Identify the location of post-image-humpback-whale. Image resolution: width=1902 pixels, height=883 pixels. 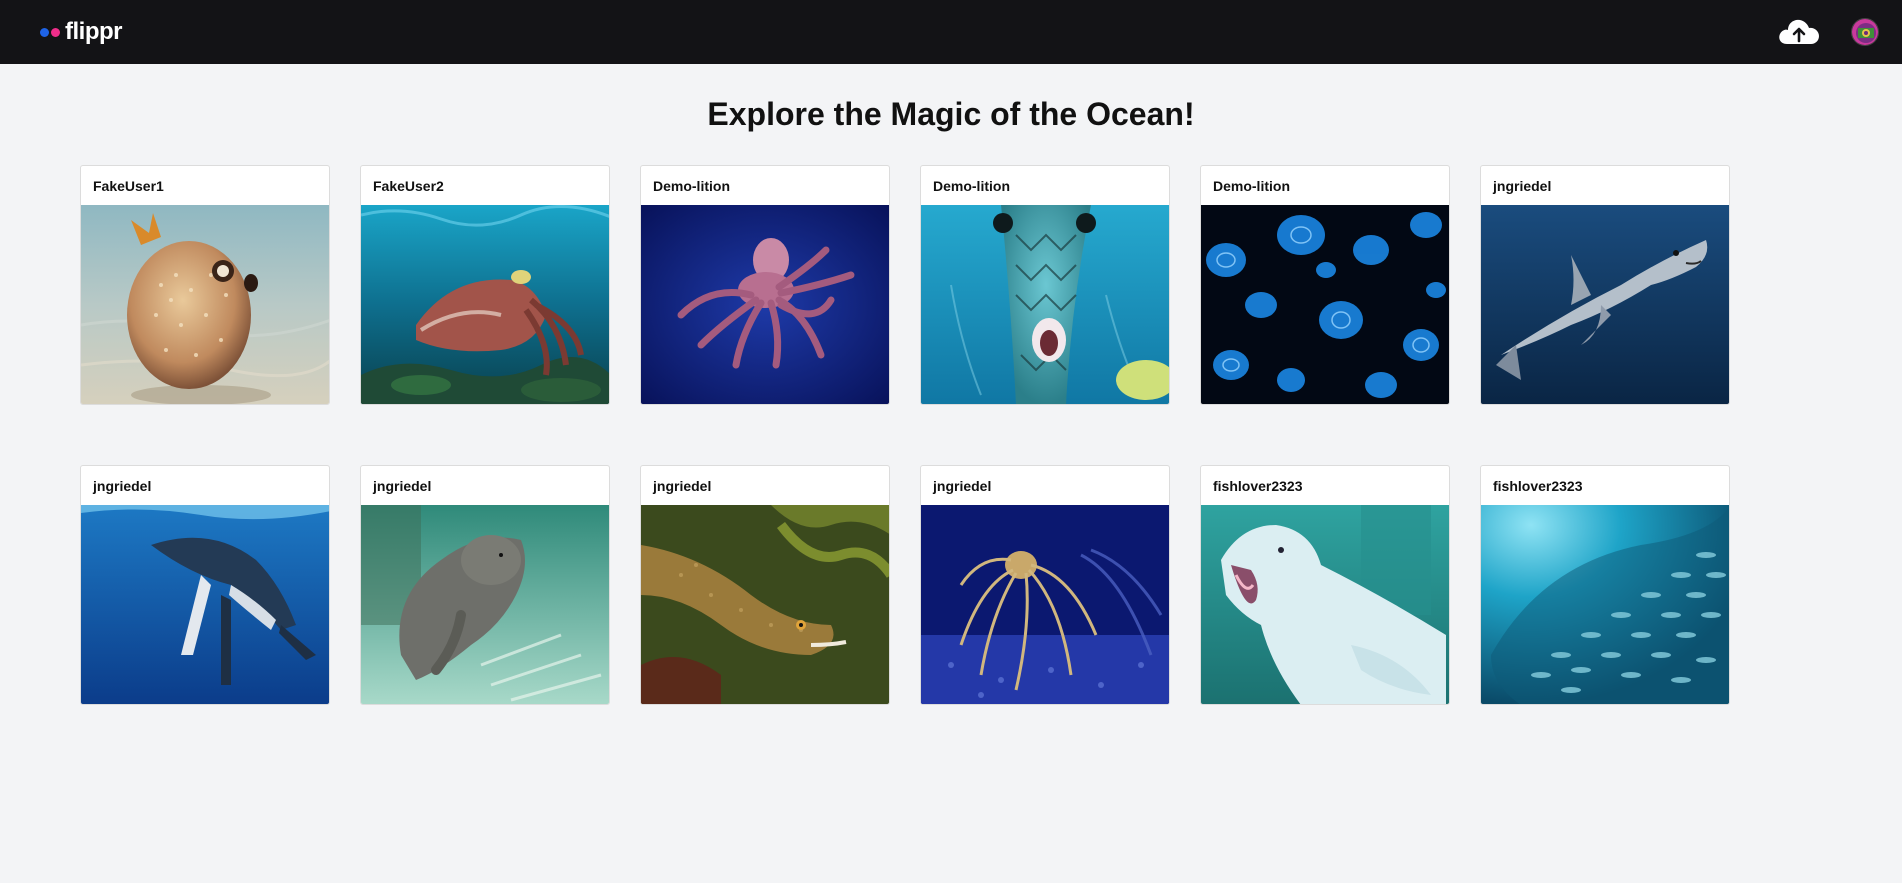
(205, 604).